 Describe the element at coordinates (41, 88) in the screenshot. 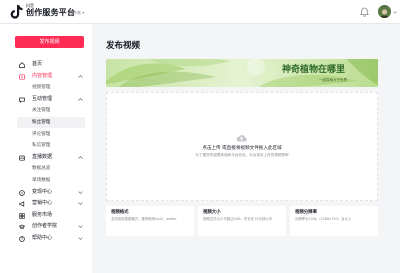

I see `sidebar-item-label: 视频管理` at that location.